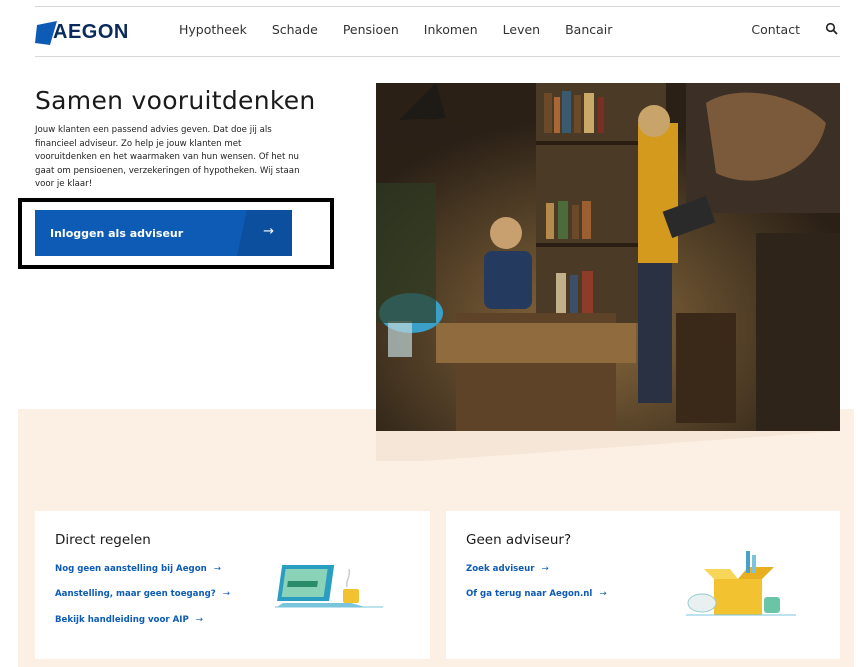 The width and height of the screenshot is (859, 667). What do you see at coordinates (135, 594) in the screenshot?
I see `link-label: Aanstelling, maar geen toegang?` at bounding box center [135, 594].